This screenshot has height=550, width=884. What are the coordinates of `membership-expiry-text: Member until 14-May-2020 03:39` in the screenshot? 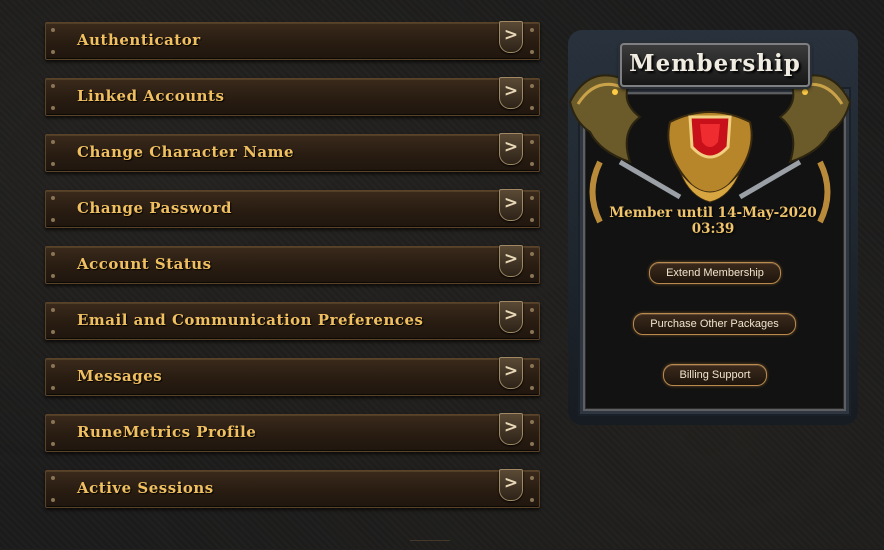 It's located at (713, 221).